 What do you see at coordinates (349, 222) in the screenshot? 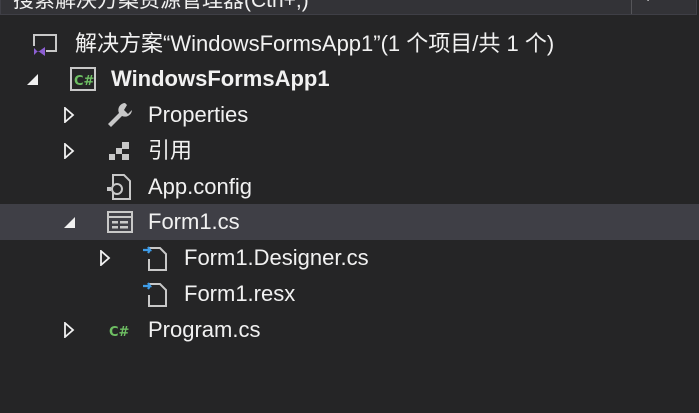
I see `tree-row-form1: Form1.cs` at bounding box center [349, 222].